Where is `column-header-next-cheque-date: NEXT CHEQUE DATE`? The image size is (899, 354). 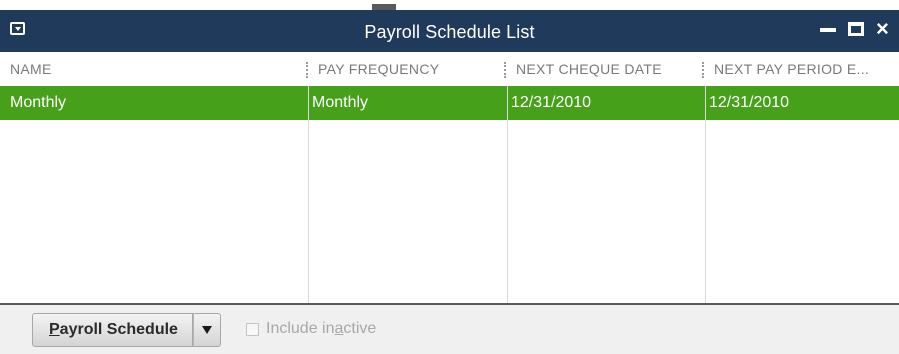 column-header-next-cheque-date: NEXT CHEQUE DATE is located at coordinates (606, 69).